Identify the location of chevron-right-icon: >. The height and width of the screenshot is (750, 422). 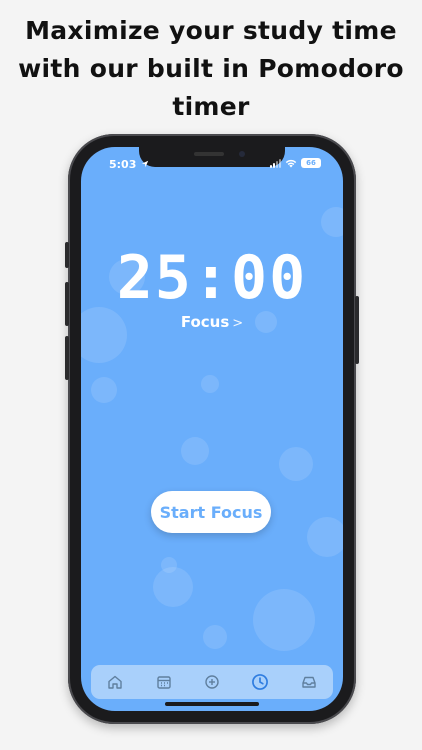
(238, 323).